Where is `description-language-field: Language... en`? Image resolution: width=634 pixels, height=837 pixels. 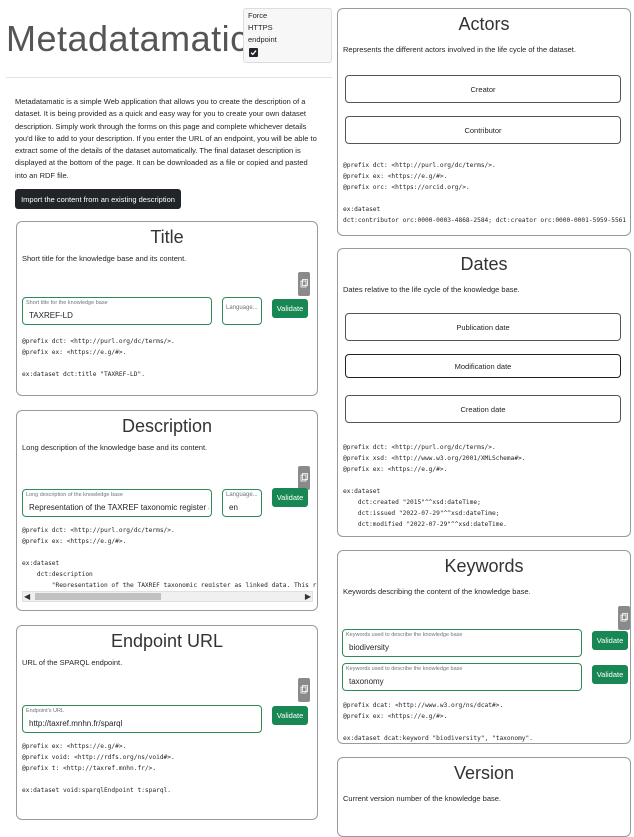
description-language-field: Language... en is located at coordinates (242, 503).